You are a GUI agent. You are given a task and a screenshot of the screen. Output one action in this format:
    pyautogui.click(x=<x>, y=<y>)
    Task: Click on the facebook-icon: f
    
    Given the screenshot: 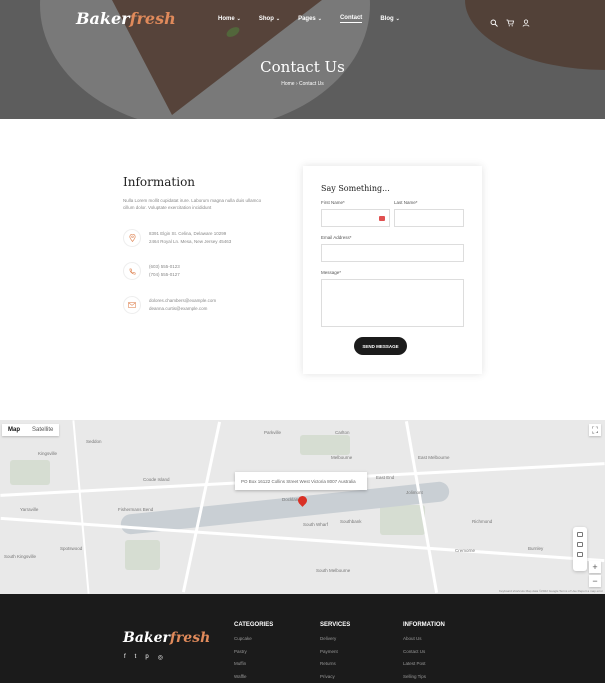 What is the action you would take?
    pyautogui.click(x=125, y=657)
    